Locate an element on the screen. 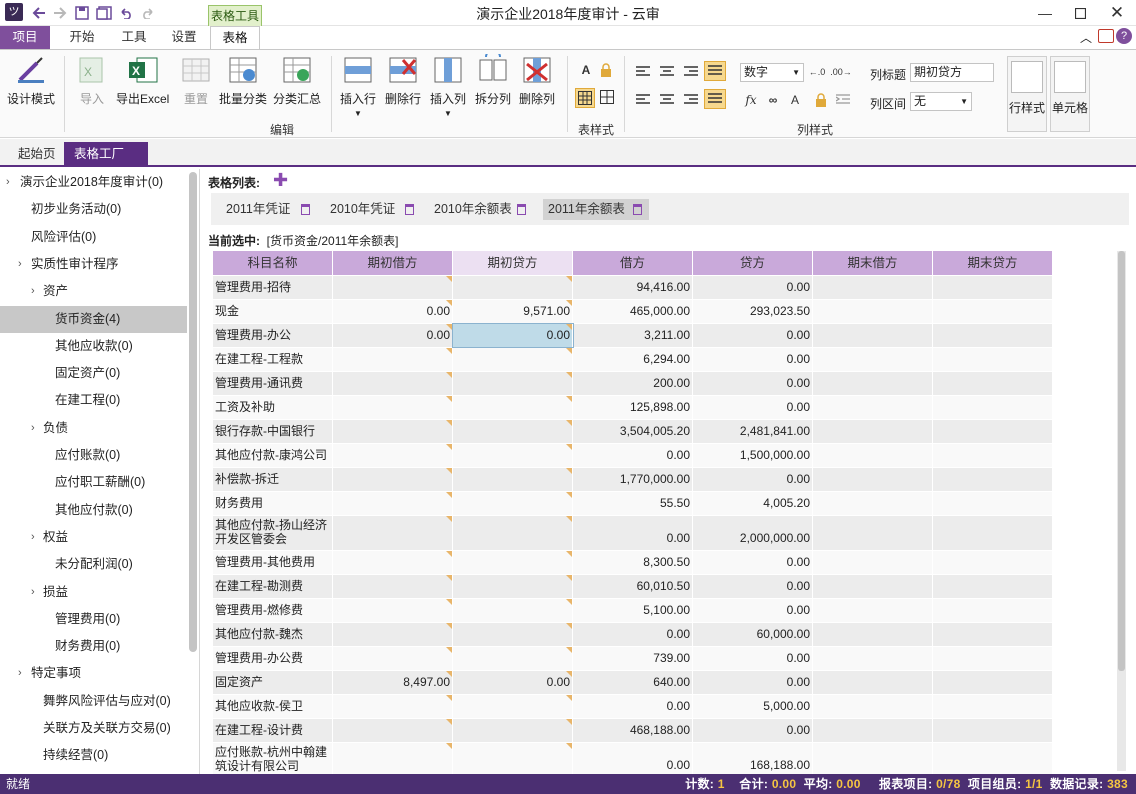  table-cell: 财务费用 is located at coordinates (273, 503).